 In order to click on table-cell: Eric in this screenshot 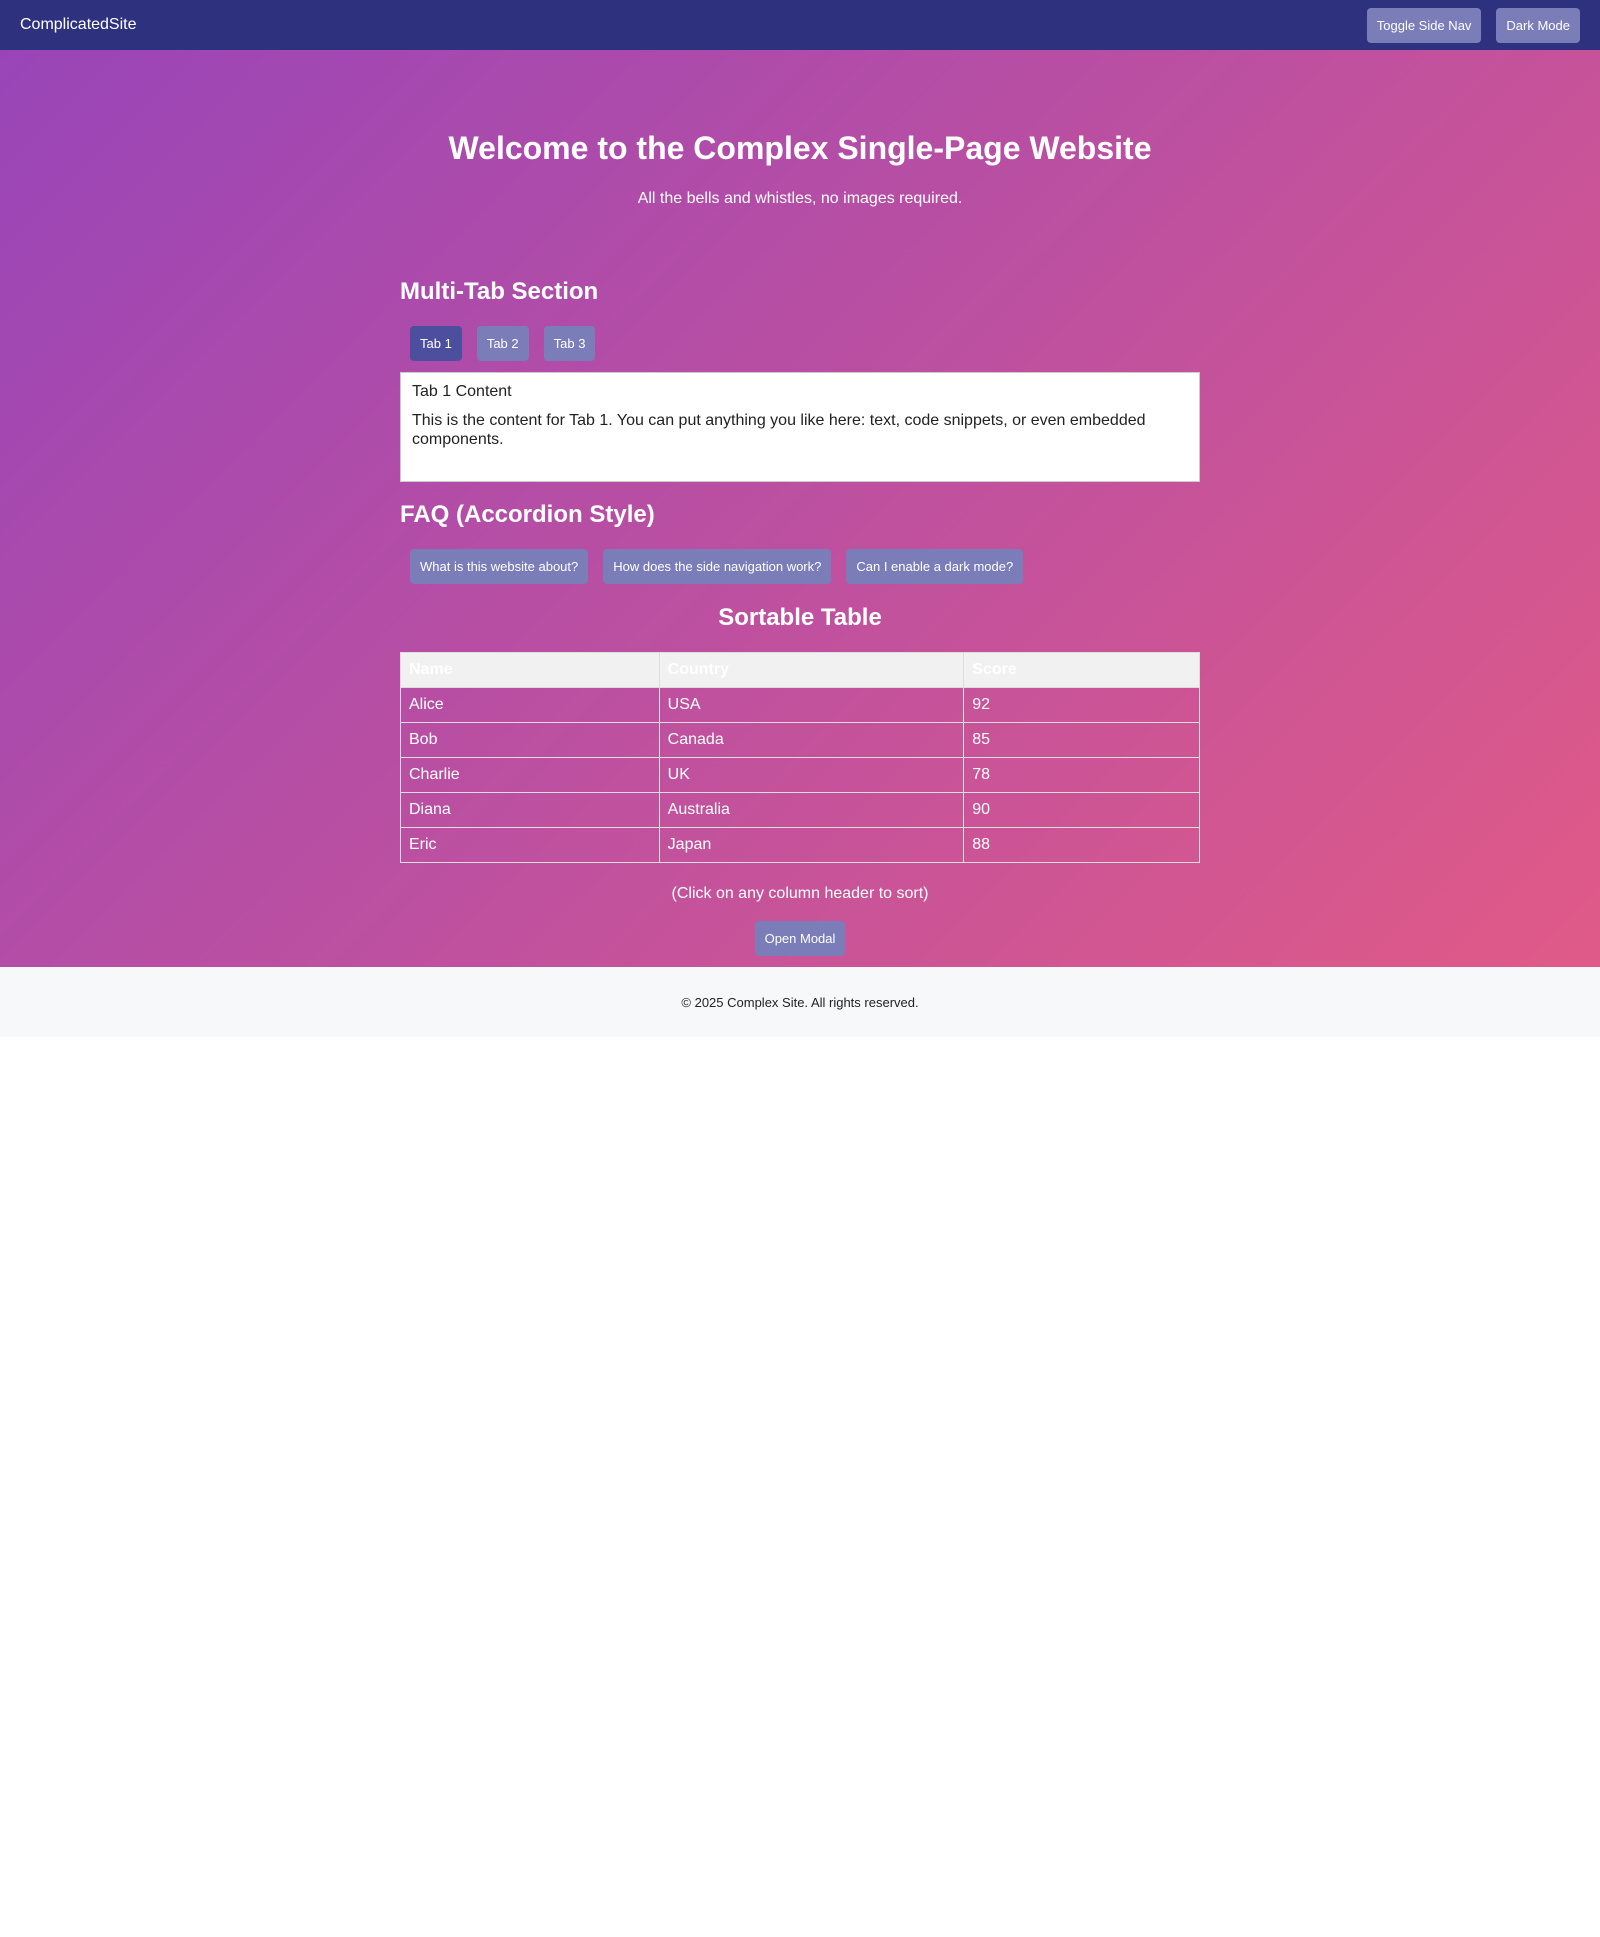, I will do `click(530, 845)`.